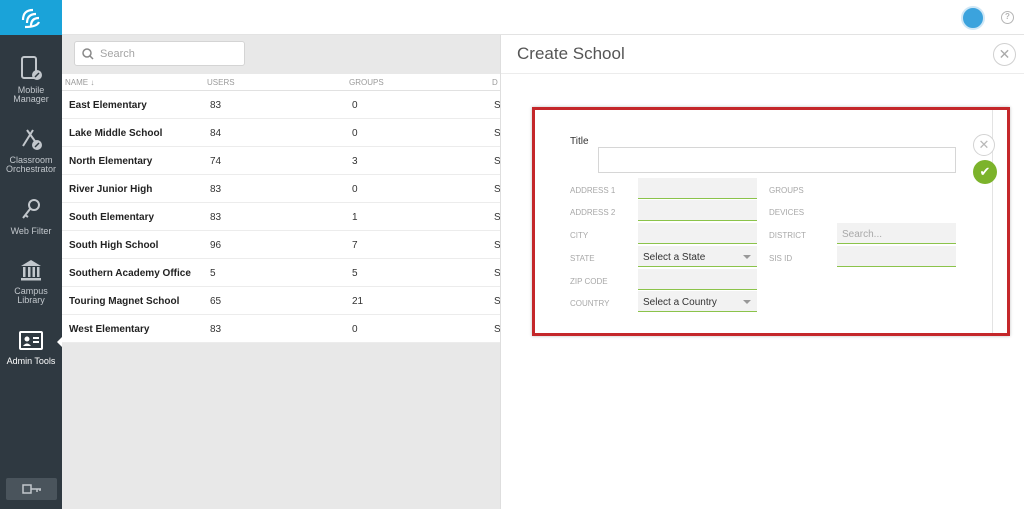  I want to click on cell-groups: 1, so click(355, 217).